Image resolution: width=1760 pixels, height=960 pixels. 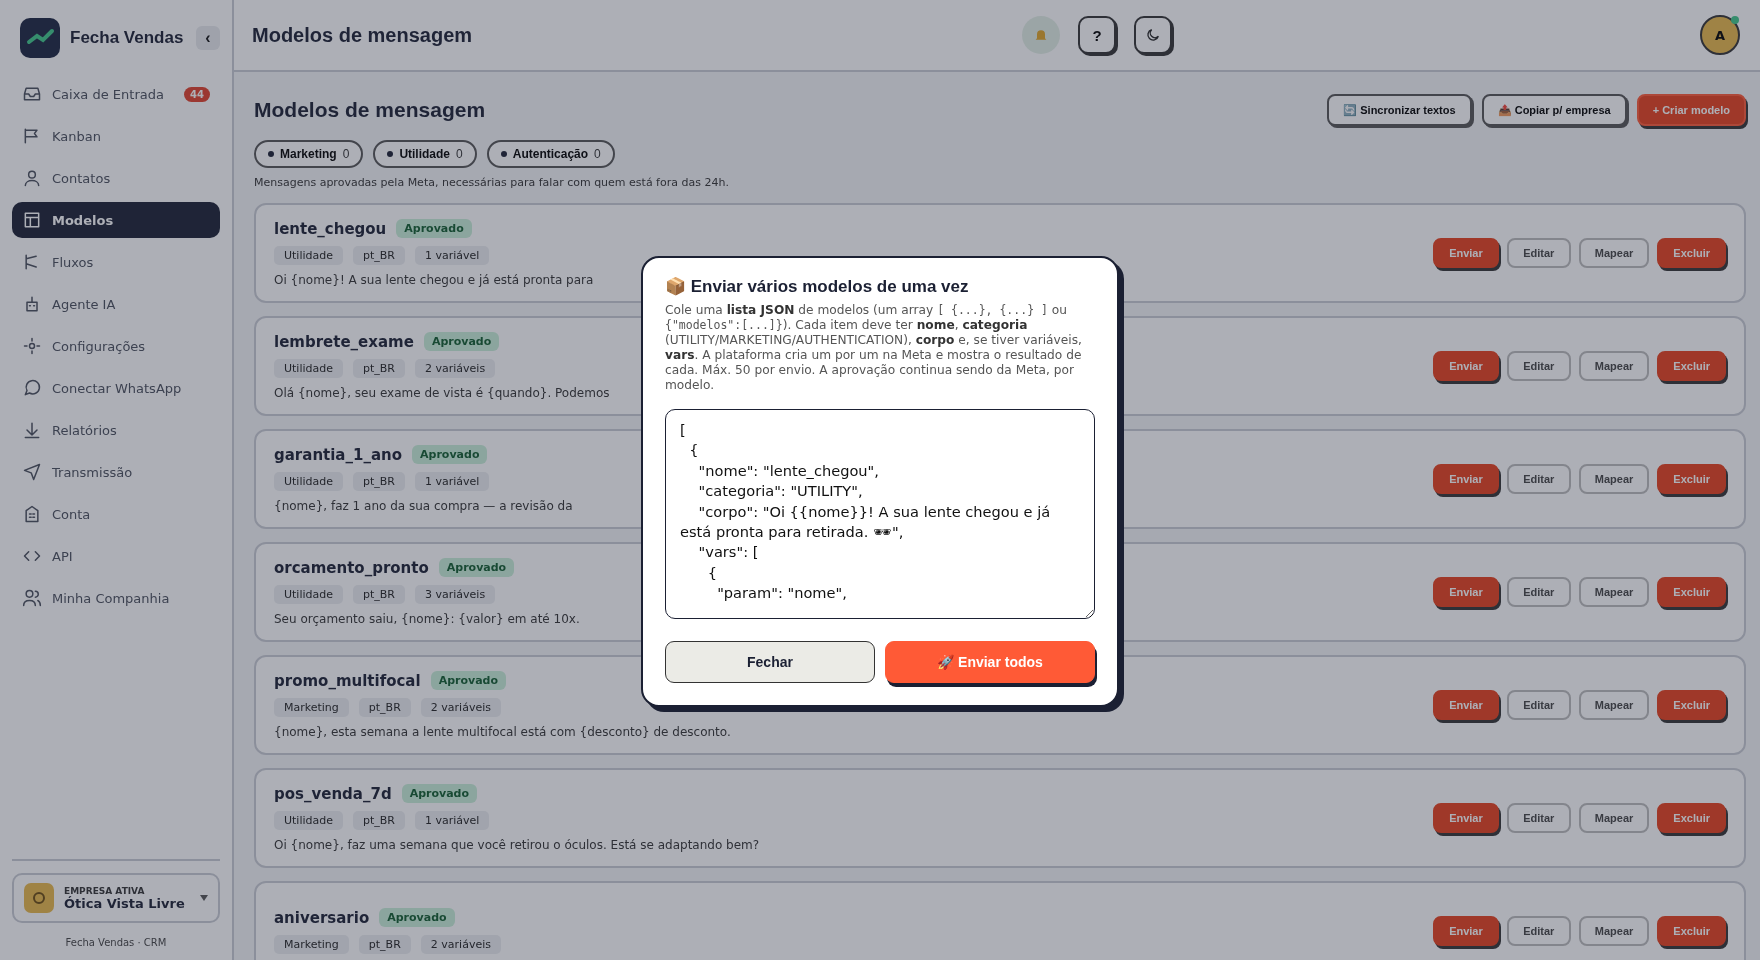 I want to click on modal-title: 📦 Enviar vários modelos de uma vez, so click(x=817, y=286).